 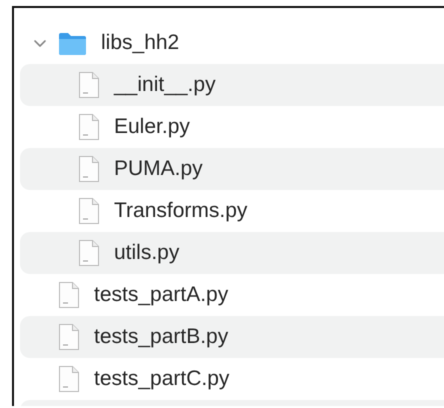 What do you see at coordinates (152, 127) in the screenshot?
I see `file-name: Euler.py` at bounding box center [152, 127].